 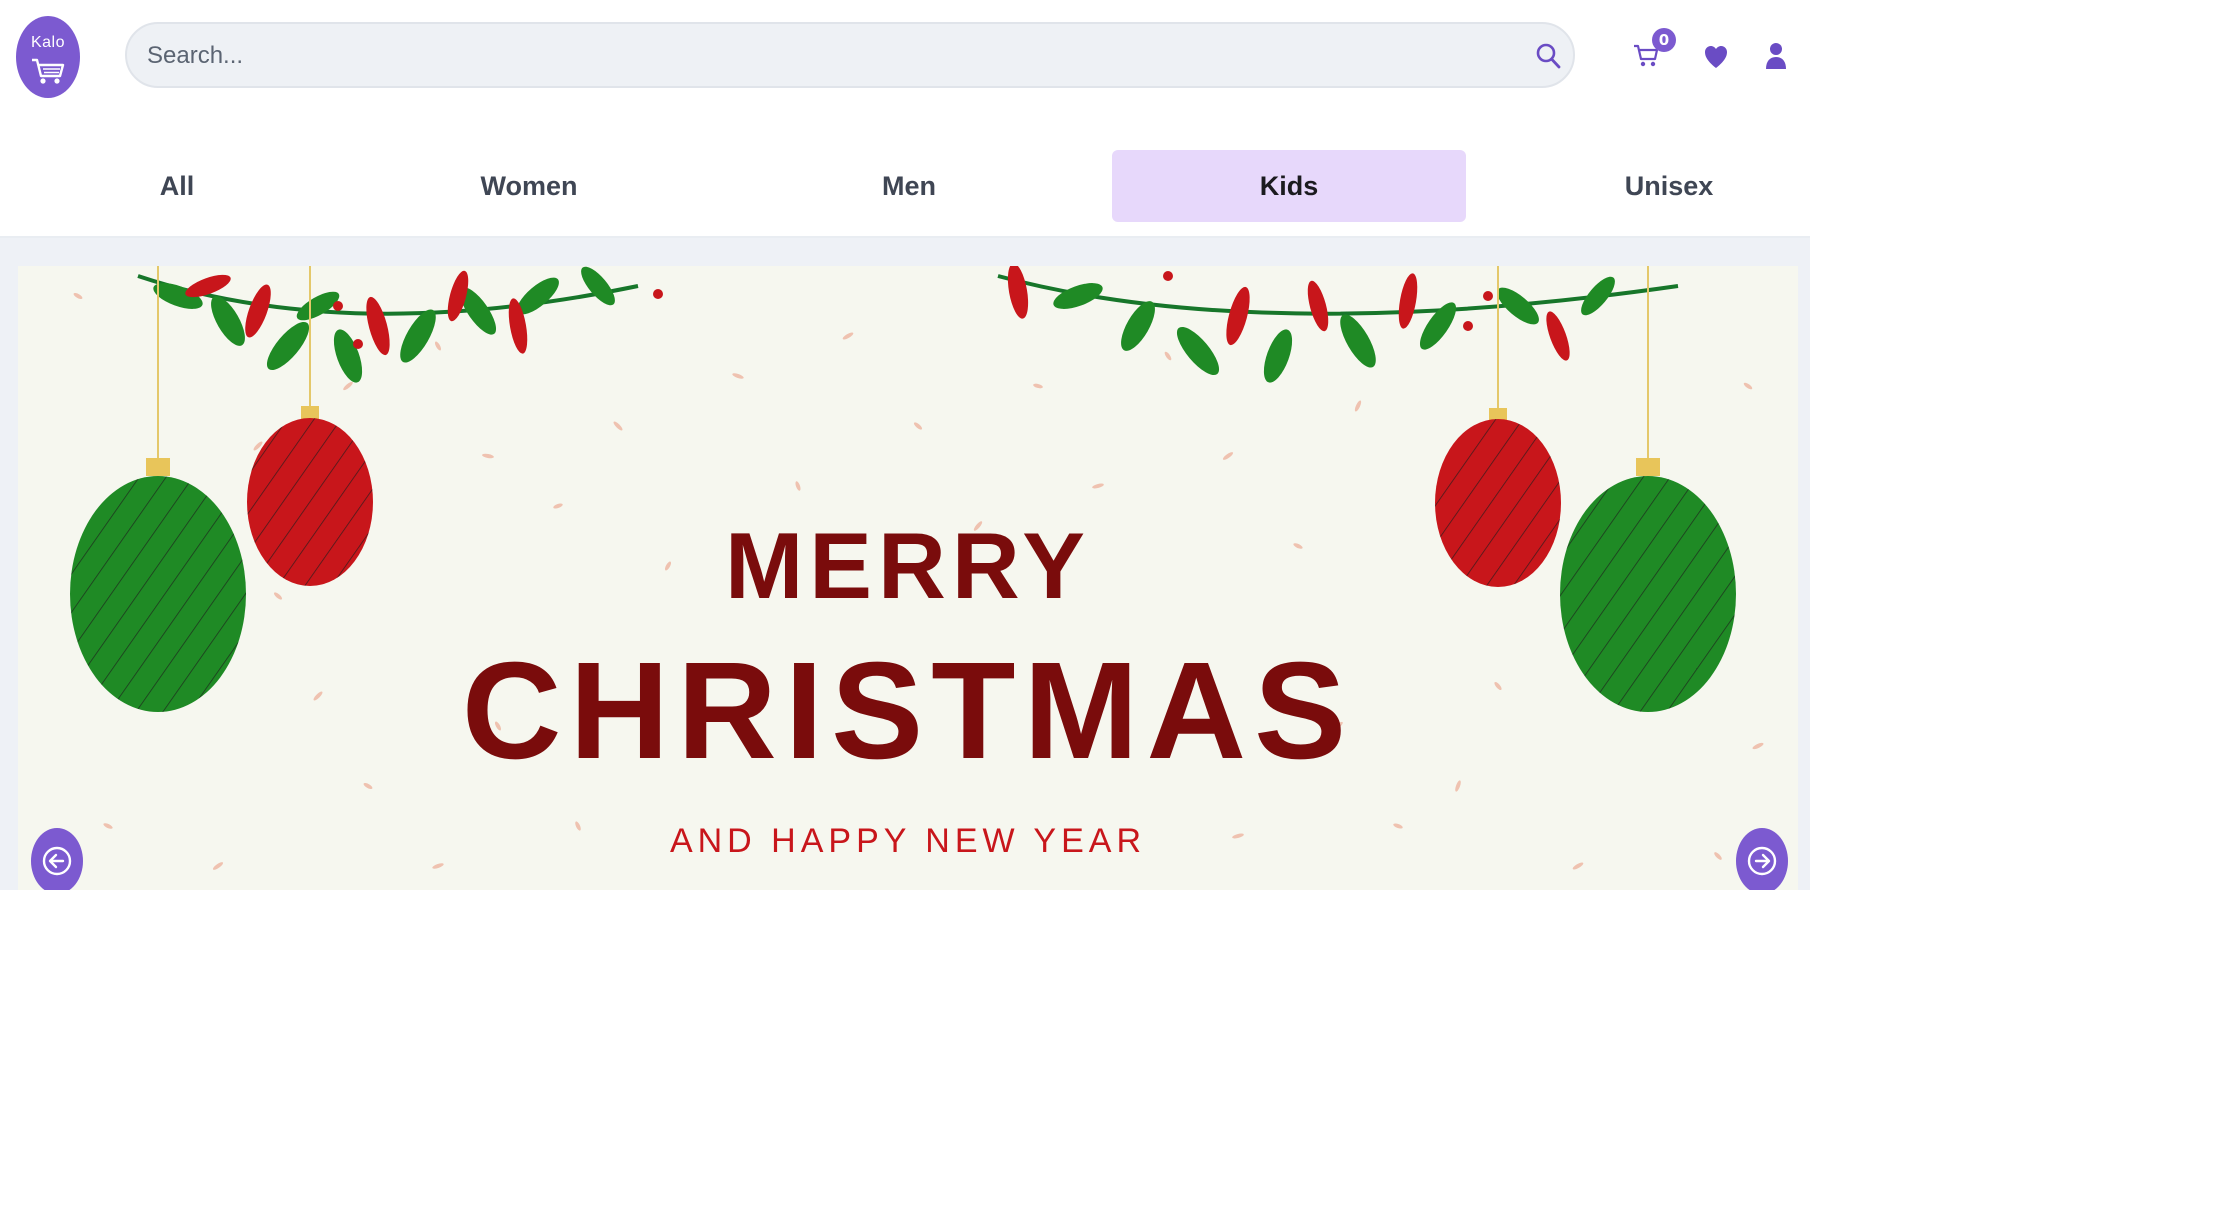 I want to click on tab-men: Men, so click(x=909, y=186).